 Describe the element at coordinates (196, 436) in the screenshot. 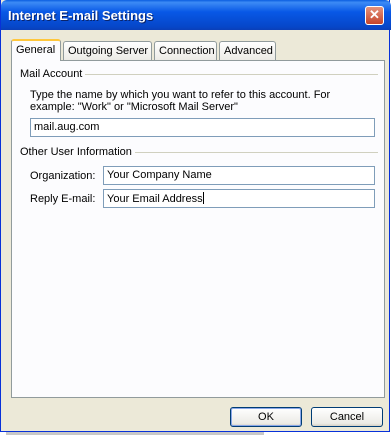

I see `background-page-edge` at that location.